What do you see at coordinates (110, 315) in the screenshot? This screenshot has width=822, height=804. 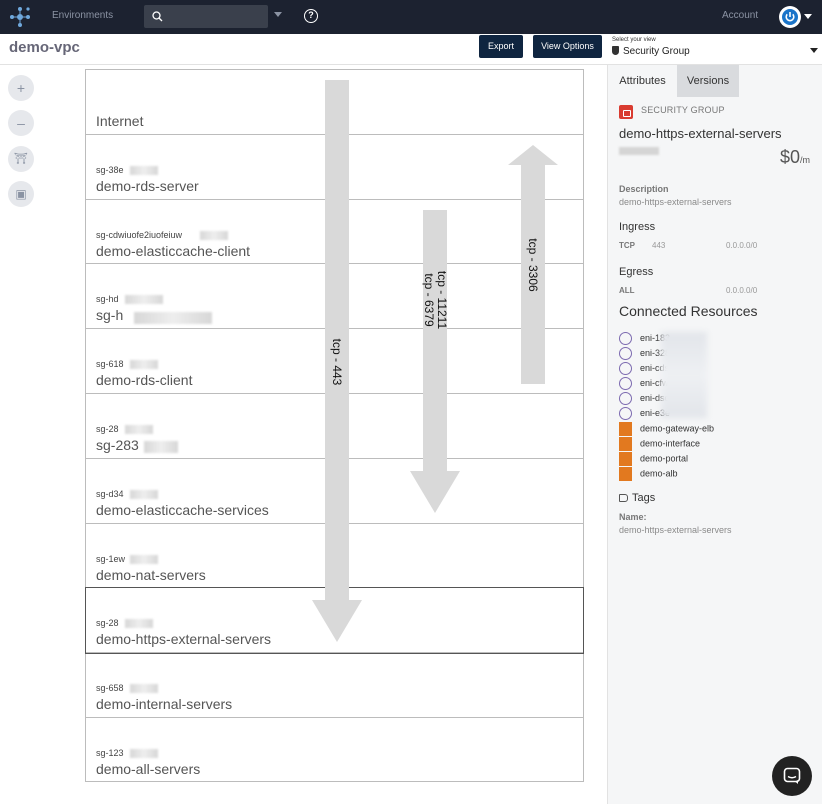 I see `security-group-name: sg-h` at bounding box center [110, 315].